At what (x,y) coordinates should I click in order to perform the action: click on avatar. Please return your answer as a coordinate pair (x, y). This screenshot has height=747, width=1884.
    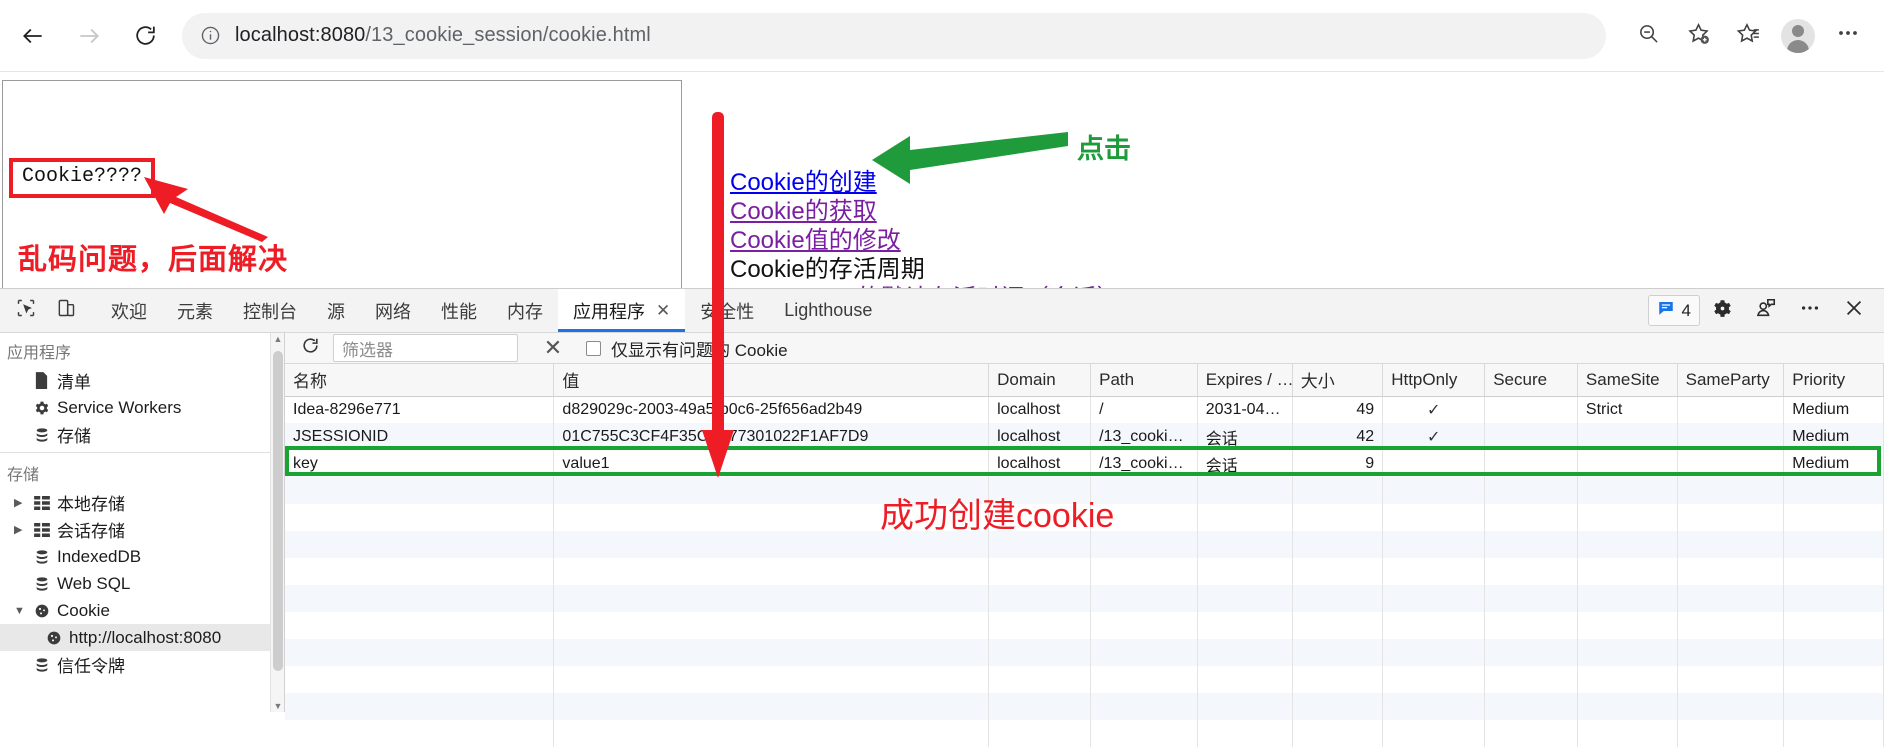
    Looking at the image, I should click on (1798, 35).